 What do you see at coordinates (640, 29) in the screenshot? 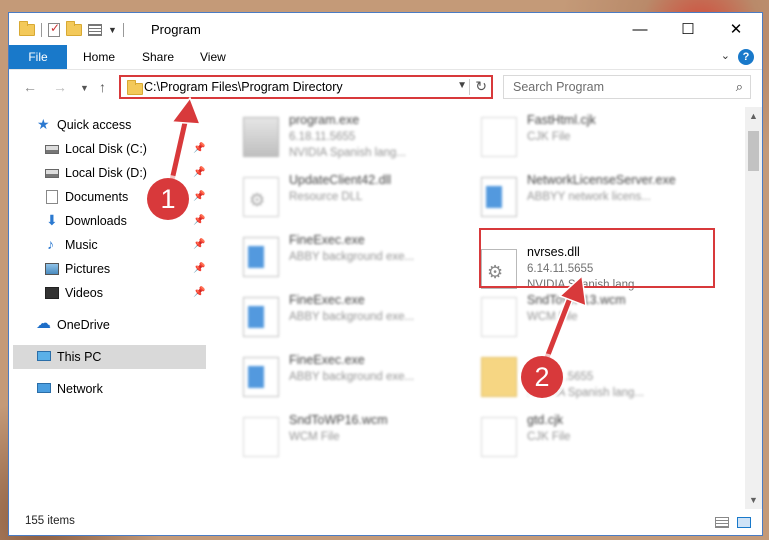
I see `minimize-button: —` at bounding box center [640, 29].